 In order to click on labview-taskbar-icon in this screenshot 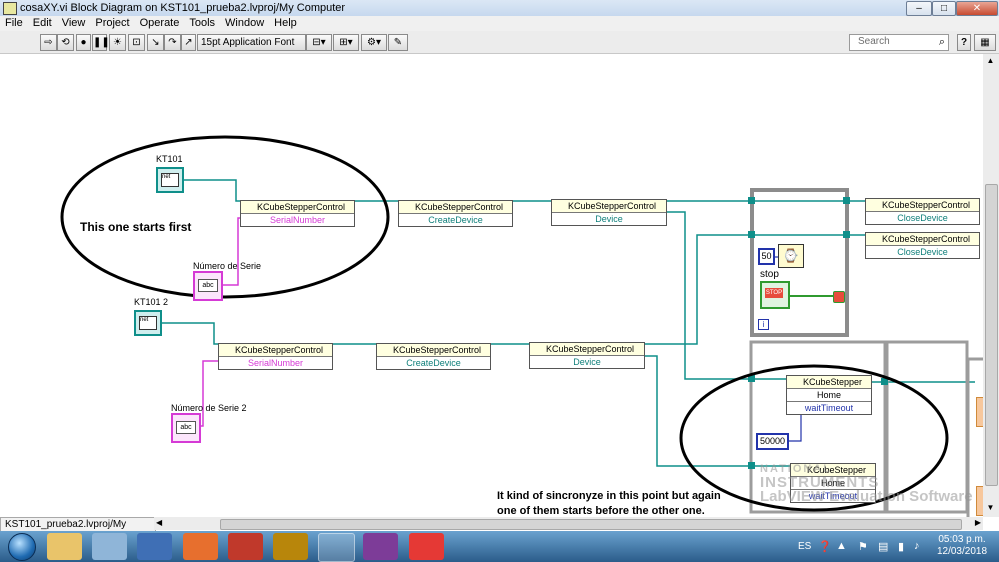, I will do `click(154, 546)`.